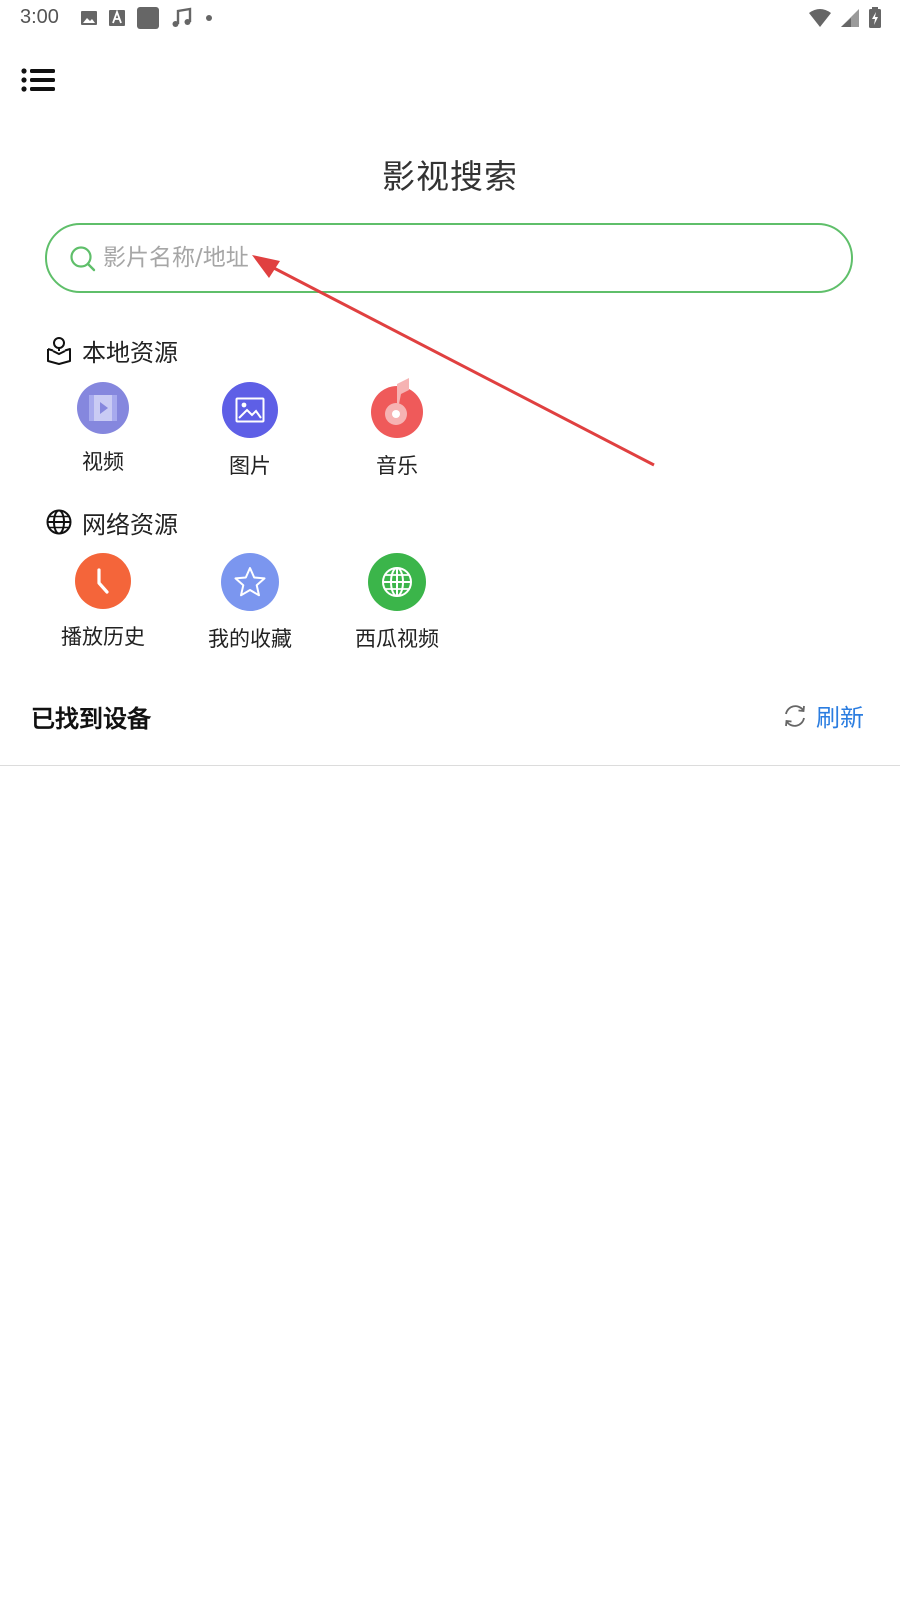 The width and height of the screenshot is (900, 1600). I want to click on refresh-label: 刷新, so click(840, 718).